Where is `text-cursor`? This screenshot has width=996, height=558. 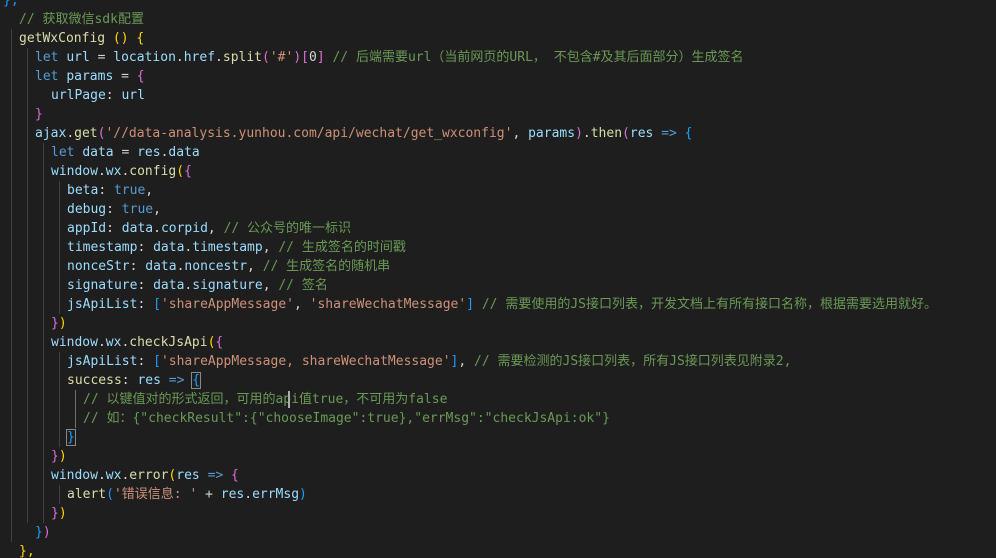
text-cursor is located at coordinates (289, 399).